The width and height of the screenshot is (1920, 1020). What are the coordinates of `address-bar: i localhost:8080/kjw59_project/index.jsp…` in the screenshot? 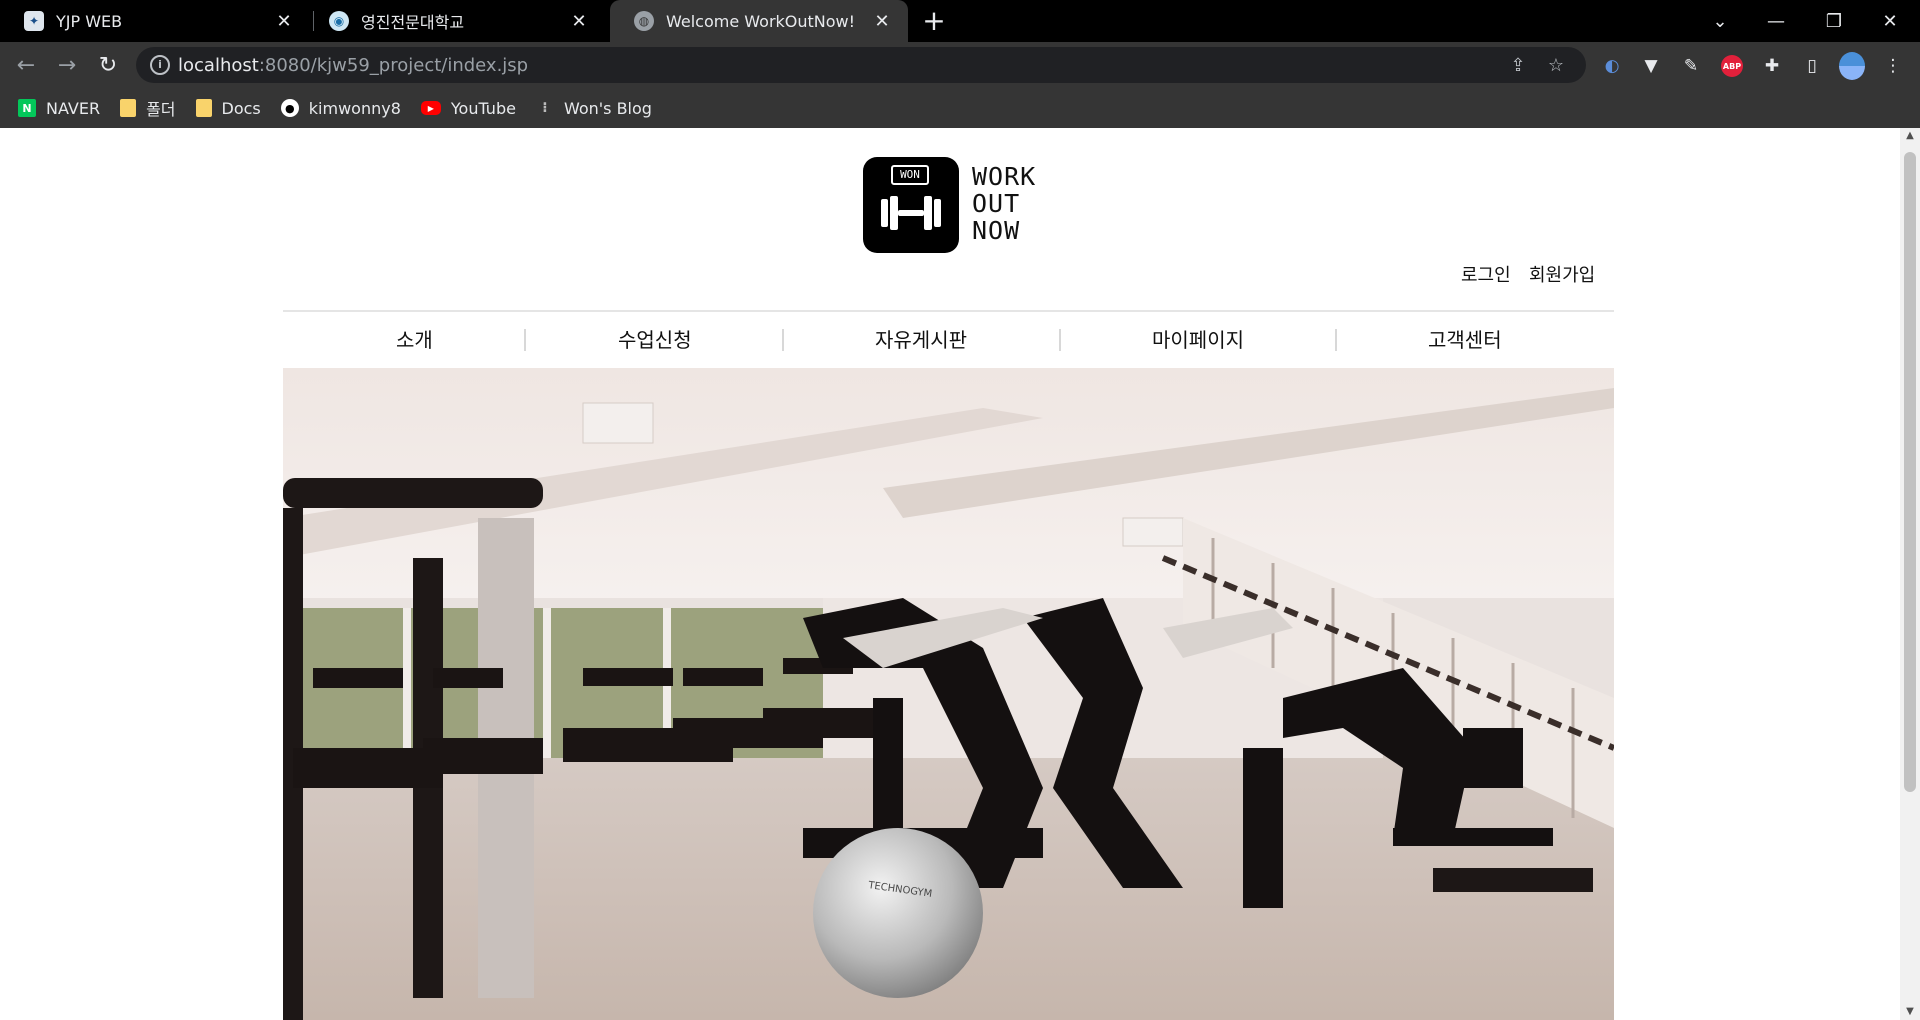 It's located at (861, 65).